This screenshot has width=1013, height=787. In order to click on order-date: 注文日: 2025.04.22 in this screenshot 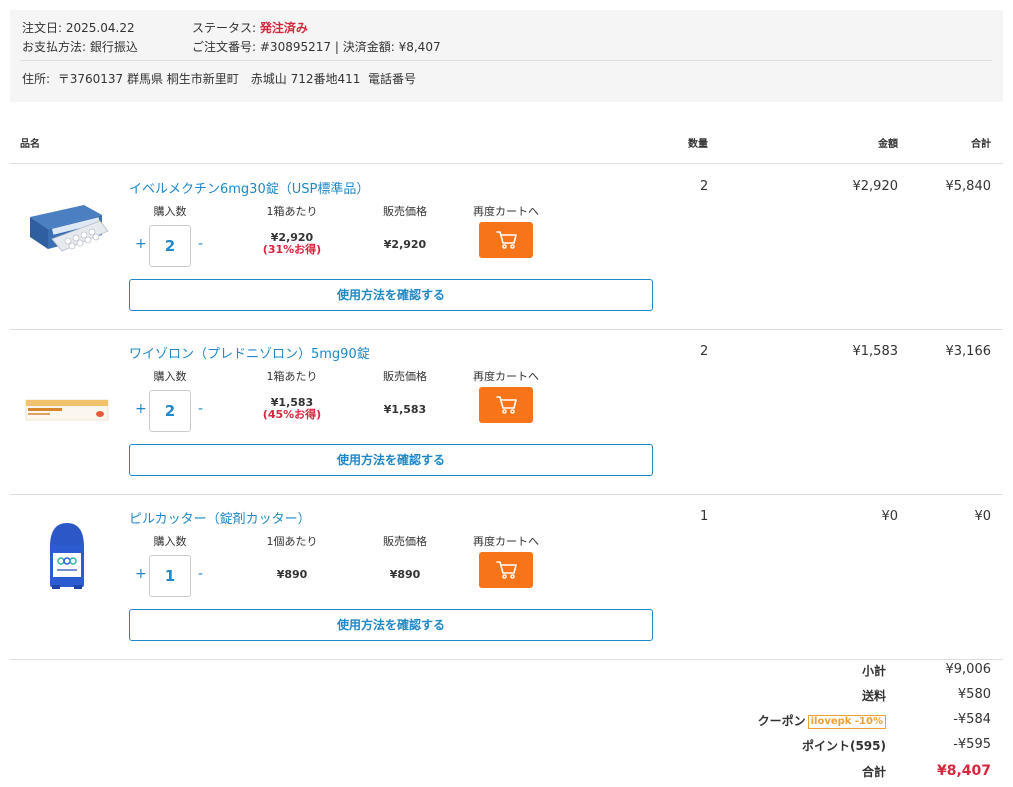, I will do `click(78, 28)`.